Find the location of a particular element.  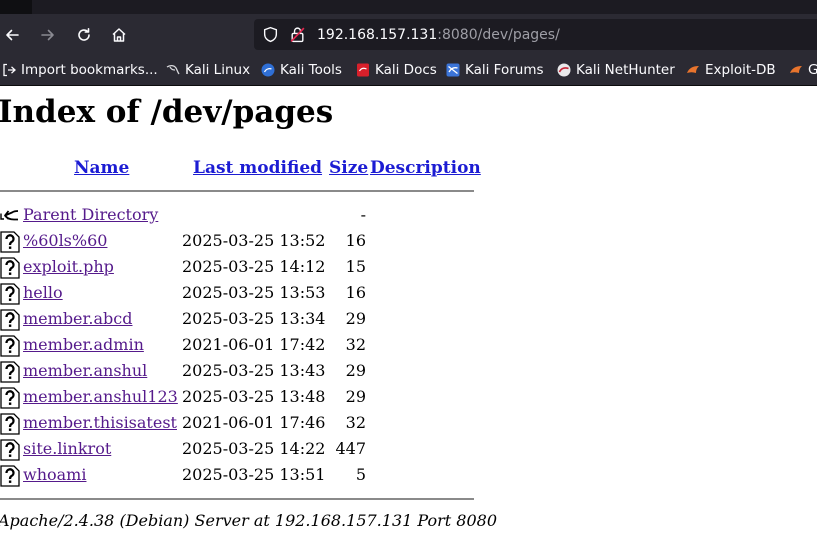

file-modified: 2025-03-25 13:52 is located at coordinates (254, 240).